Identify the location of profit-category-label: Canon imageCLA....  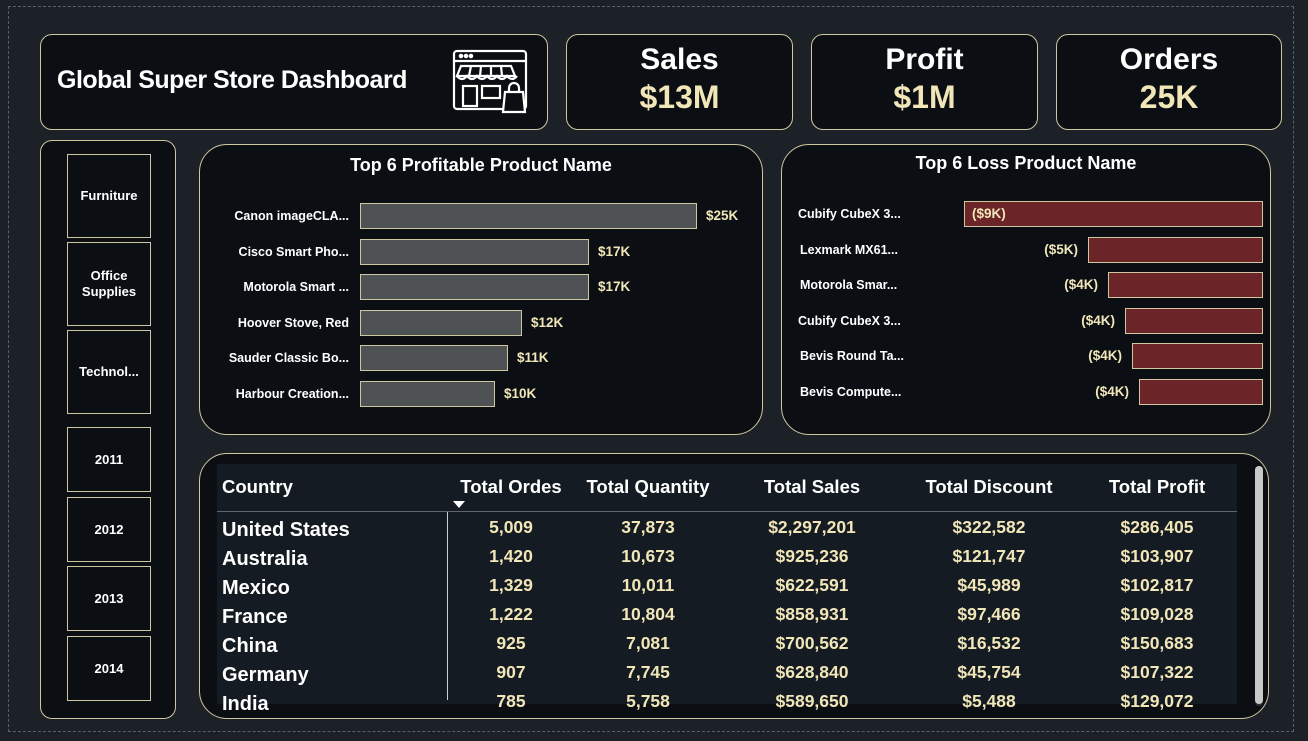
(291, 216).